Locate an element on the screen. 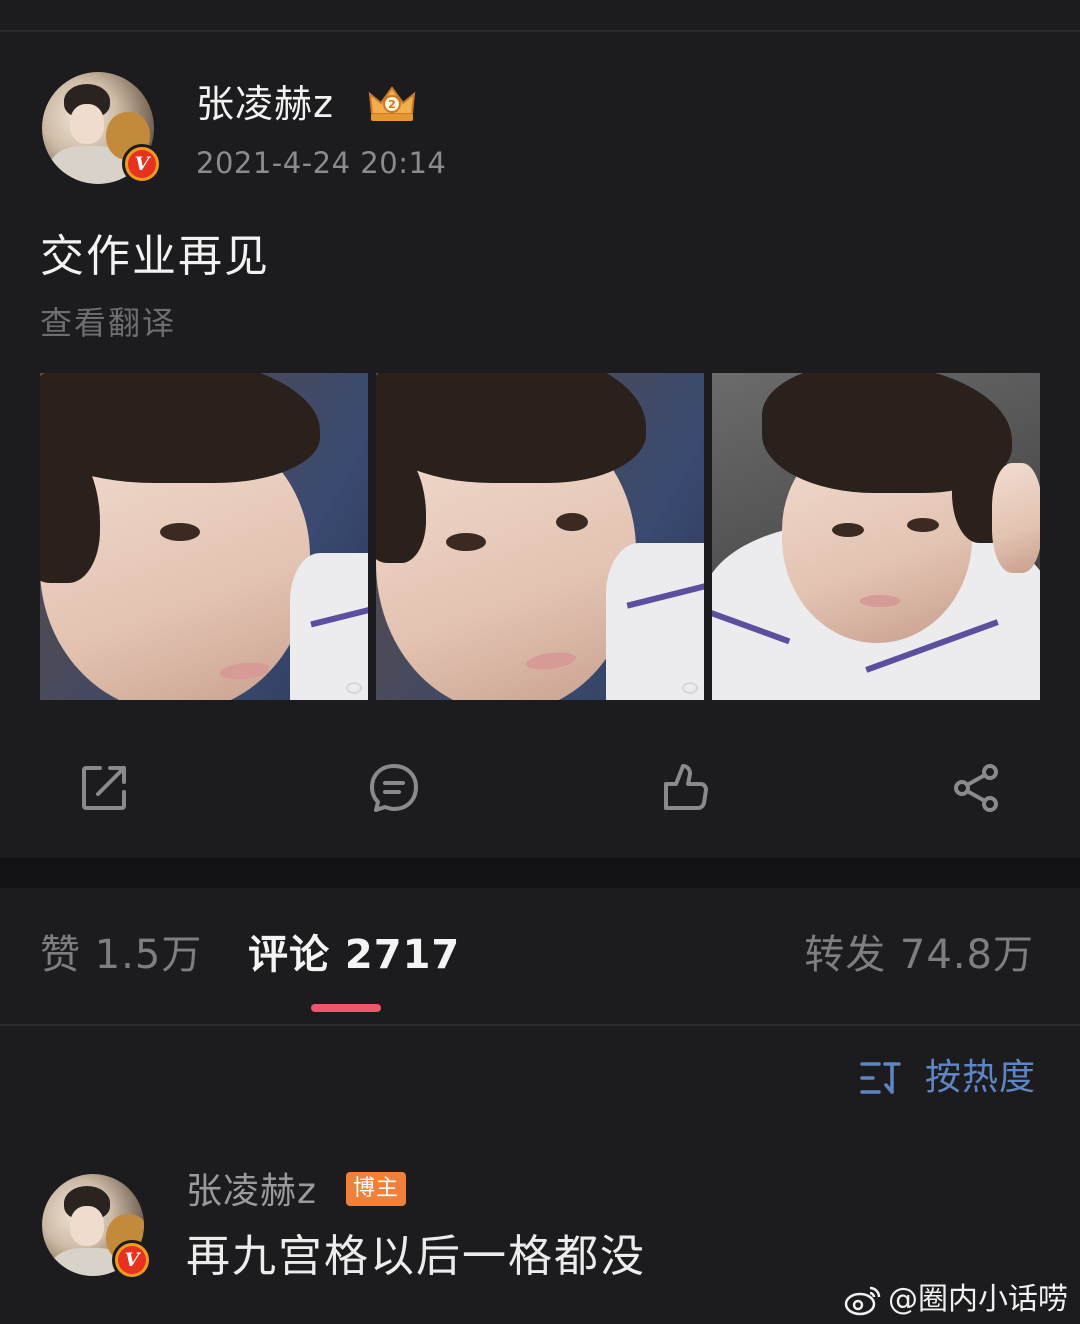 This screenshot has width=1080, height=1324. post-text: 交作业再见 is located at coordinates (155, 256).